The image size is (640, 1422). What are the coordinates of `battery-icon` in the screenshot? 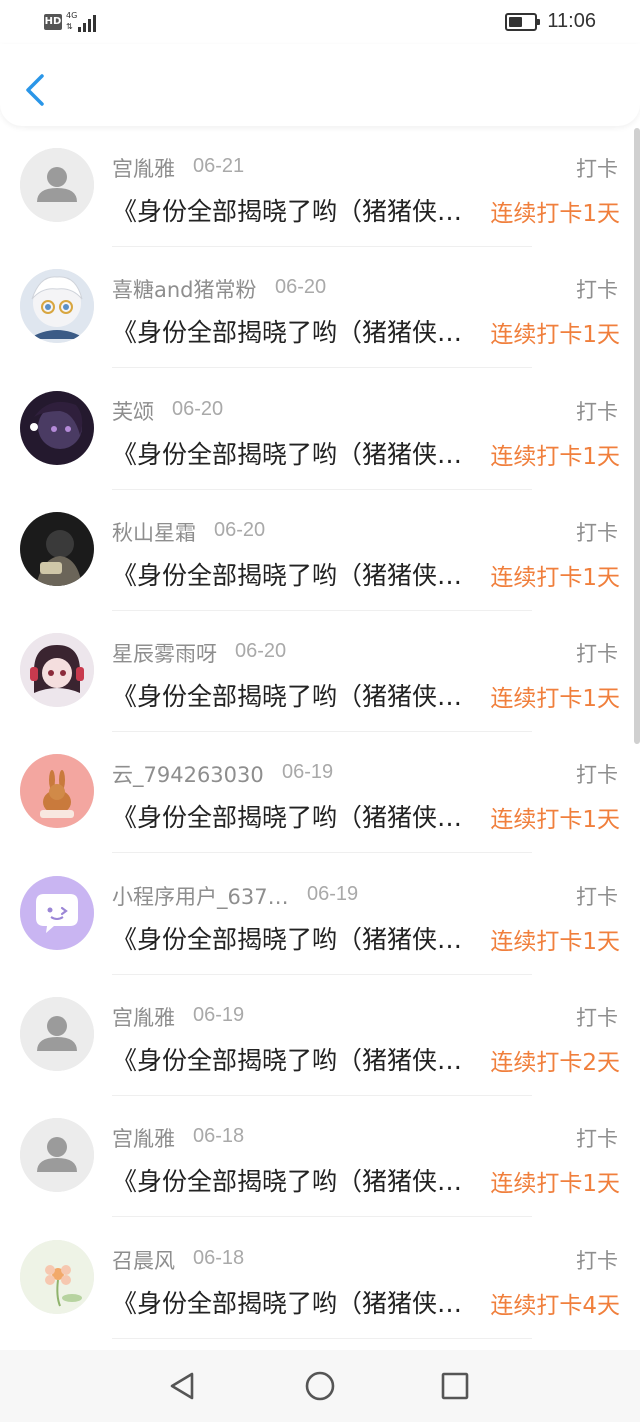 It's located at (523, 21).